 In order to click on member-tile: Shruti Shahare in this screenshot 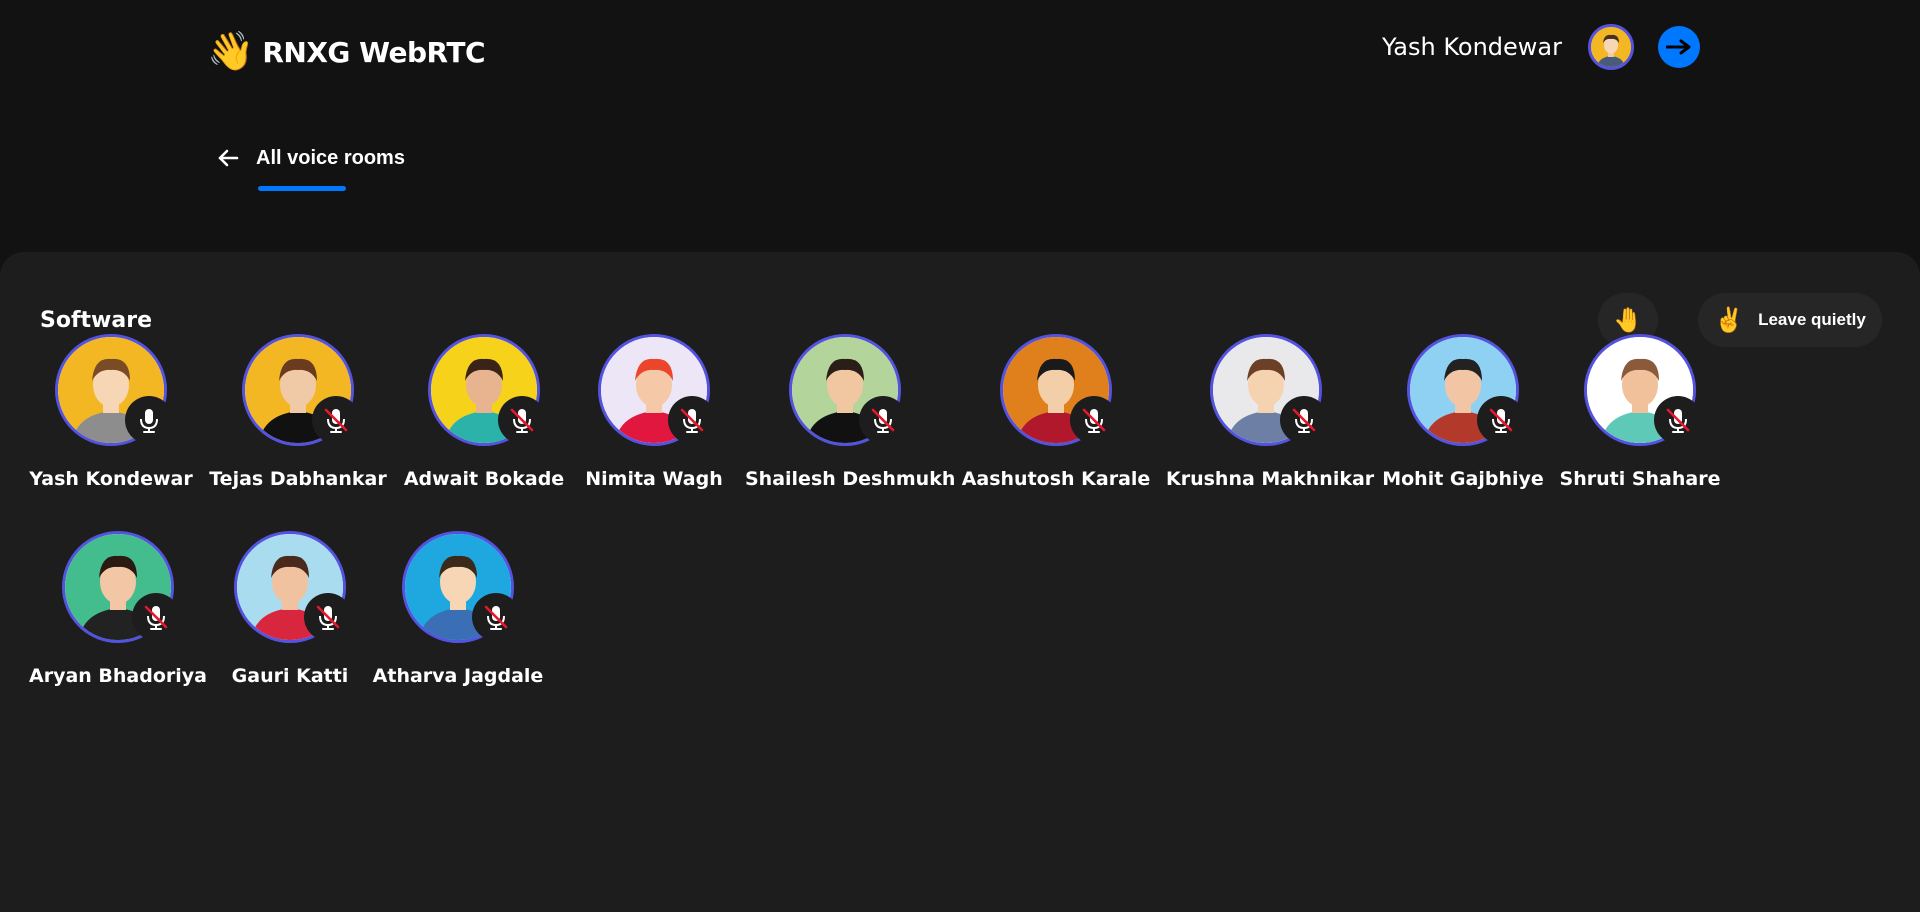, I will do `click(1640, 412)`.